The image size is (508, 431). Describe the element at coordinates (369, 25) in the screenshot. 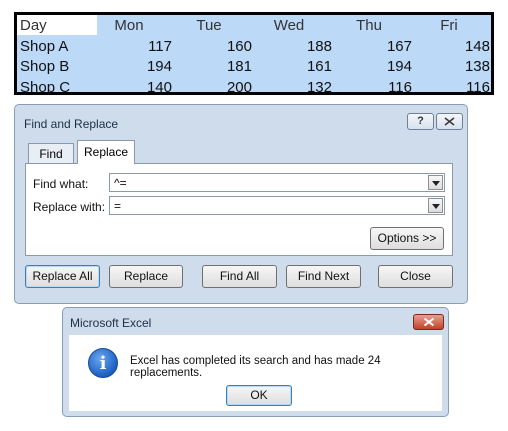

I see `header-cell-thu: Thu` at that location.